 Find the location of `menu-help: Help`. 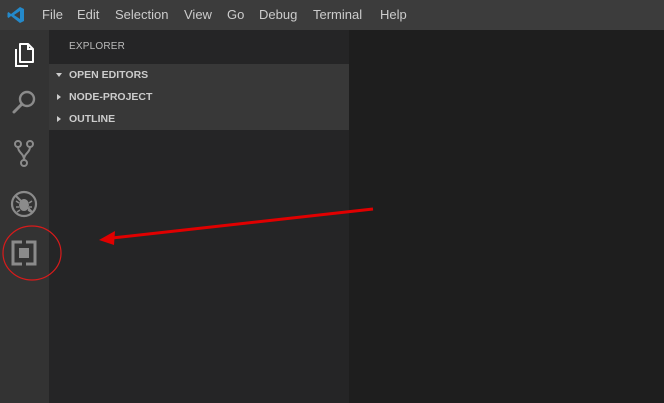

menu-help: Help is located at coordinates (393, 15).